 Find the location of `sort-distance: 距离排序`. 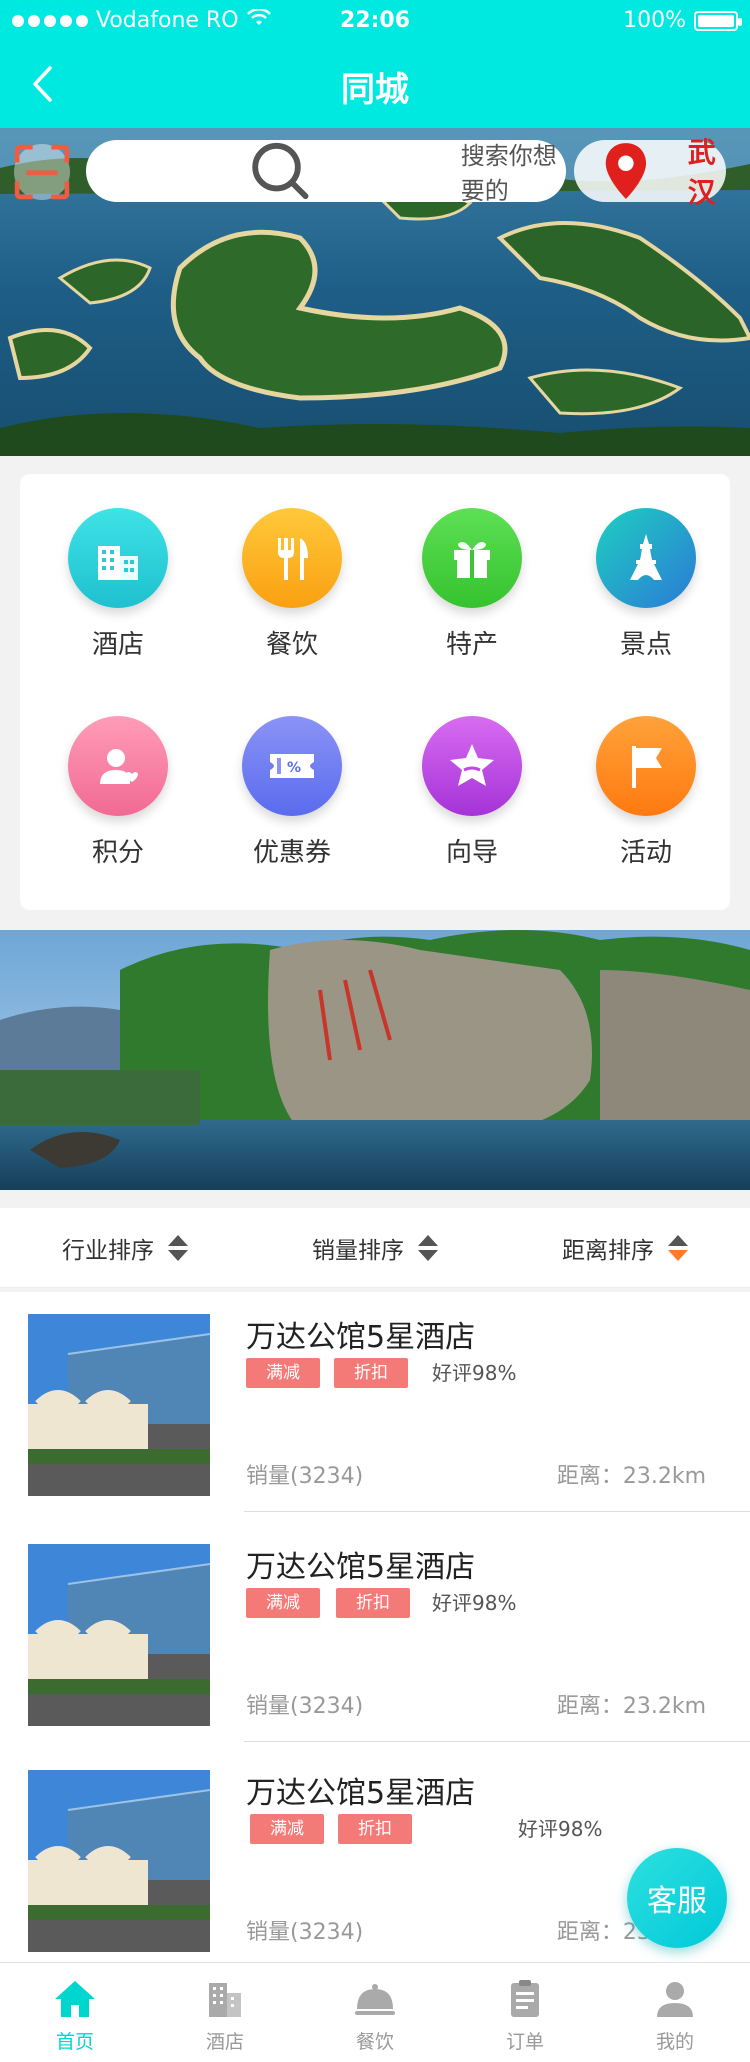

sort-distance: 距离排序 is located at coordinates (625, 1248).